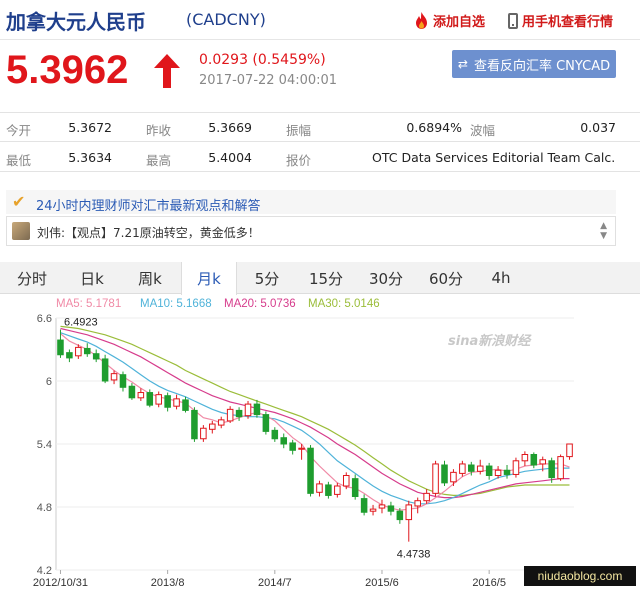 The image size is (640, 594). What do you see at coordinates (19, 130) in the screenshot?
I see `stat-label: 今开` at bounding box center [19, 130].